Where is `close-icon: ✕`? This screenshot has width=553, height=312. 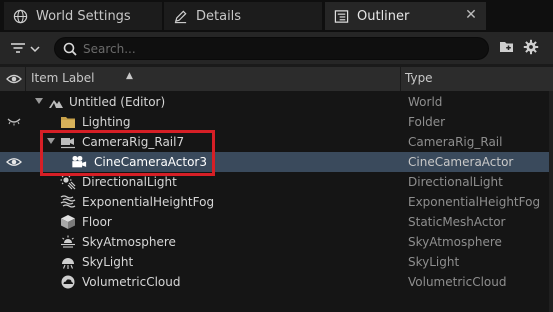
close-icon: ✕ is located at coordinates (471, 15).